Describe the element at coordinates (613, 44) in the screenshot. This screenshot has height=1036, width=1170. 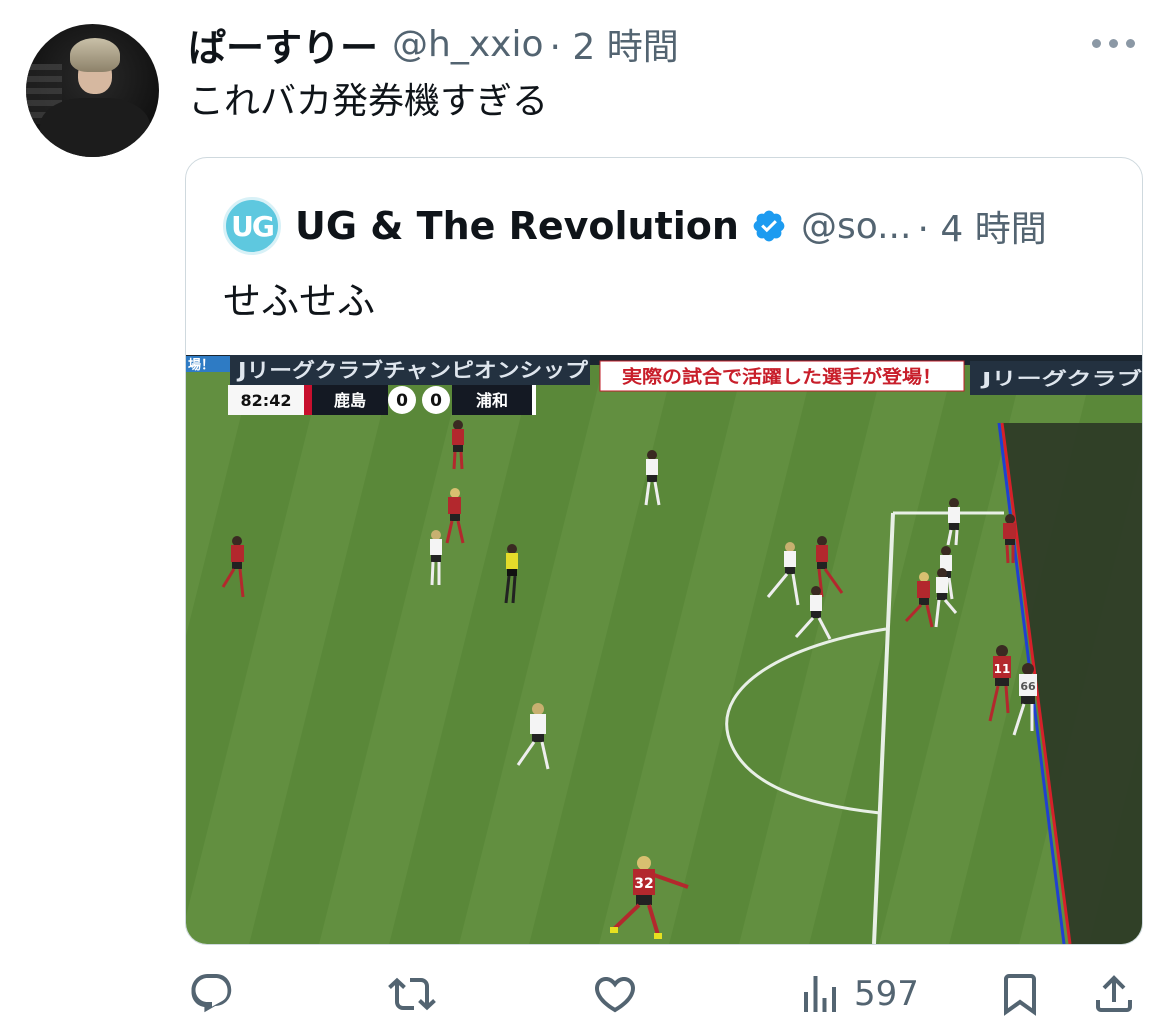
I see `tweet-time: · 2 時間` at that location.